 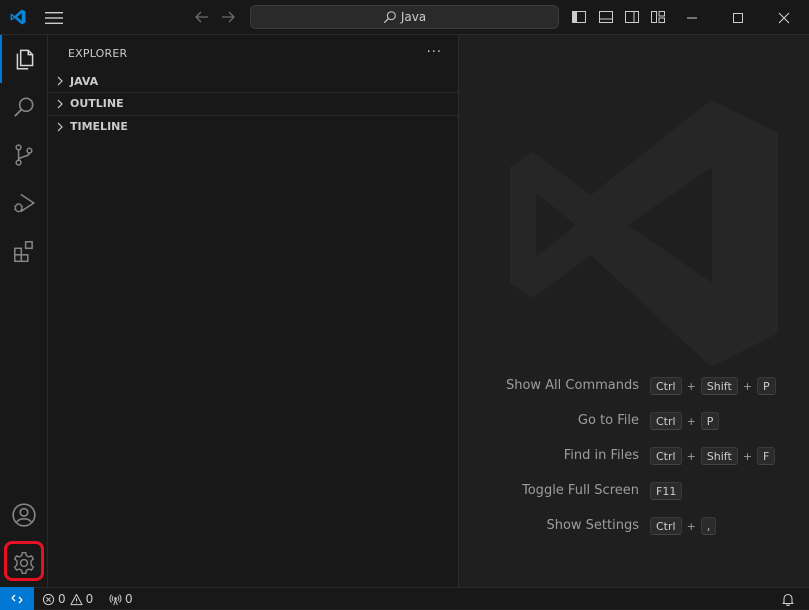 I want to click on close-button, so click(x=784, y=17).